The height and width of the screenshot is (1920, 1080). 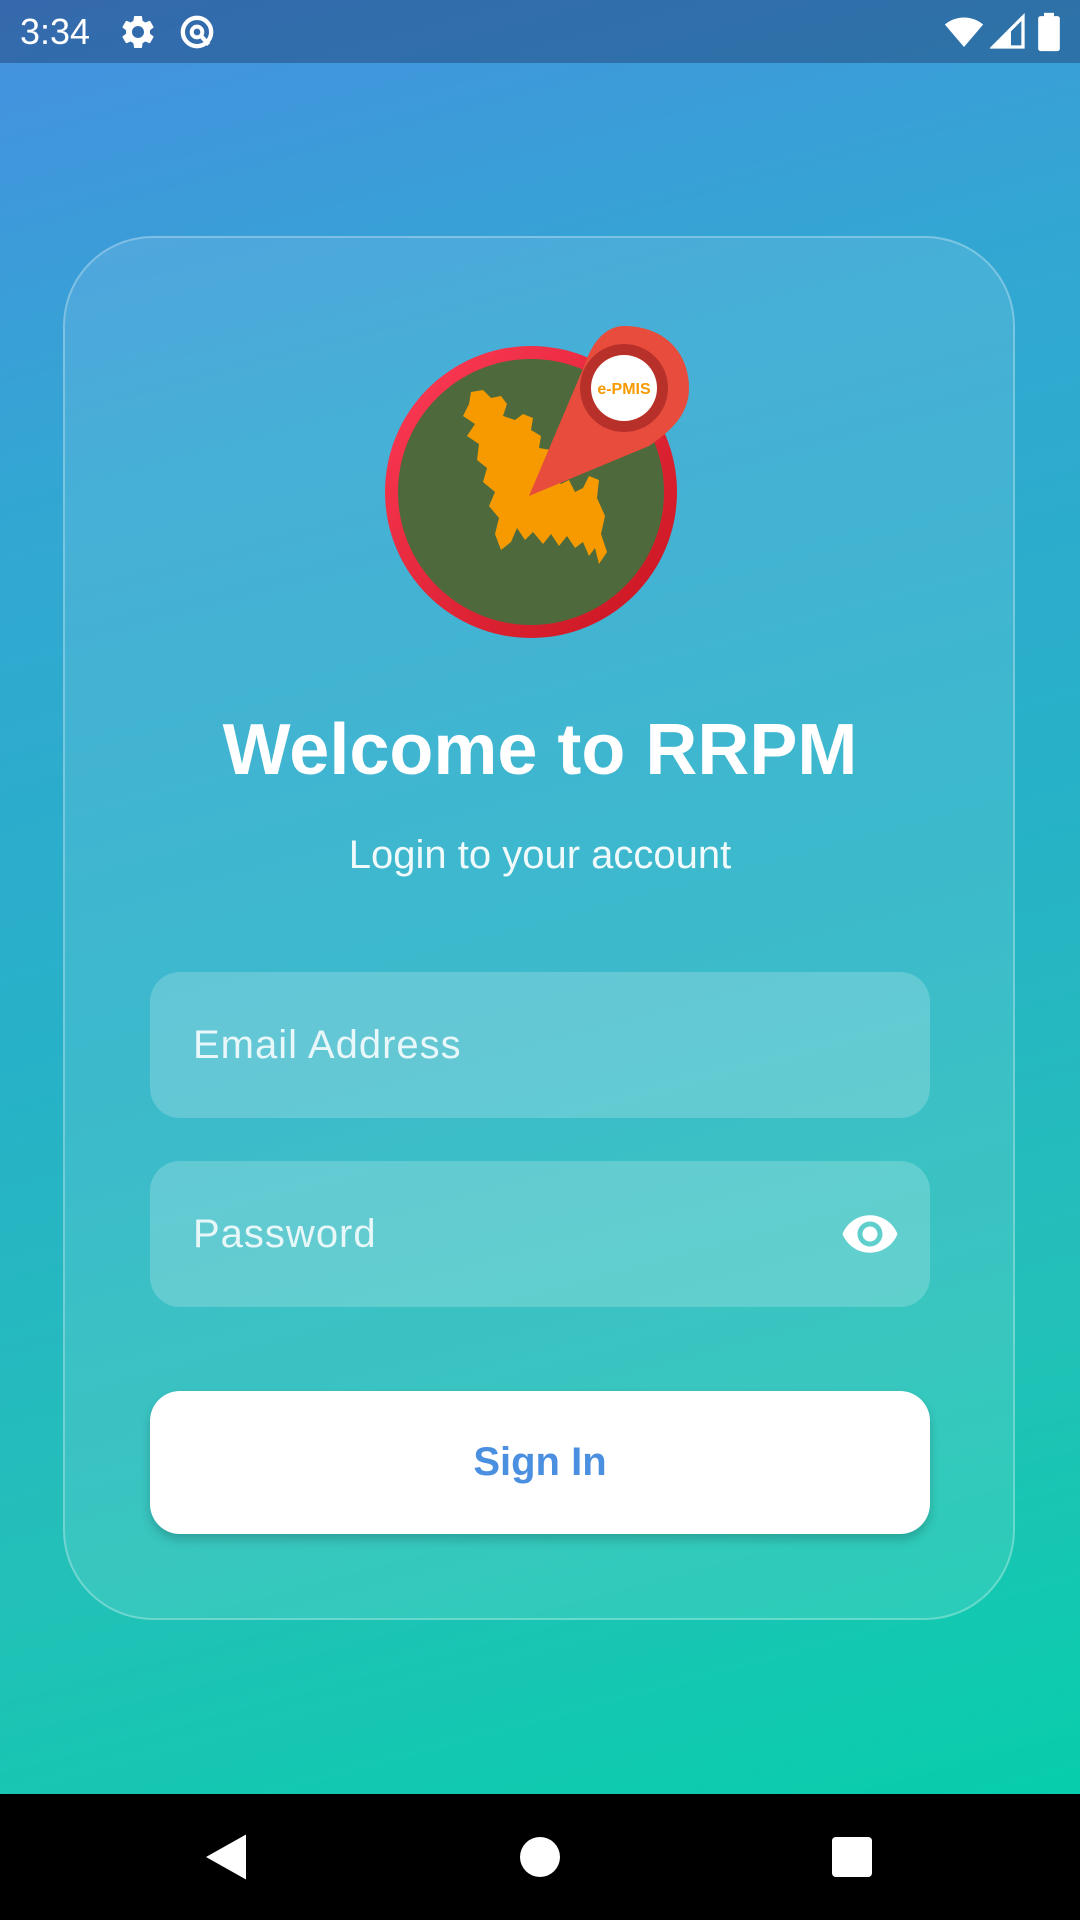 I want to click on navigation-bar, so click(x=540, y=1857).